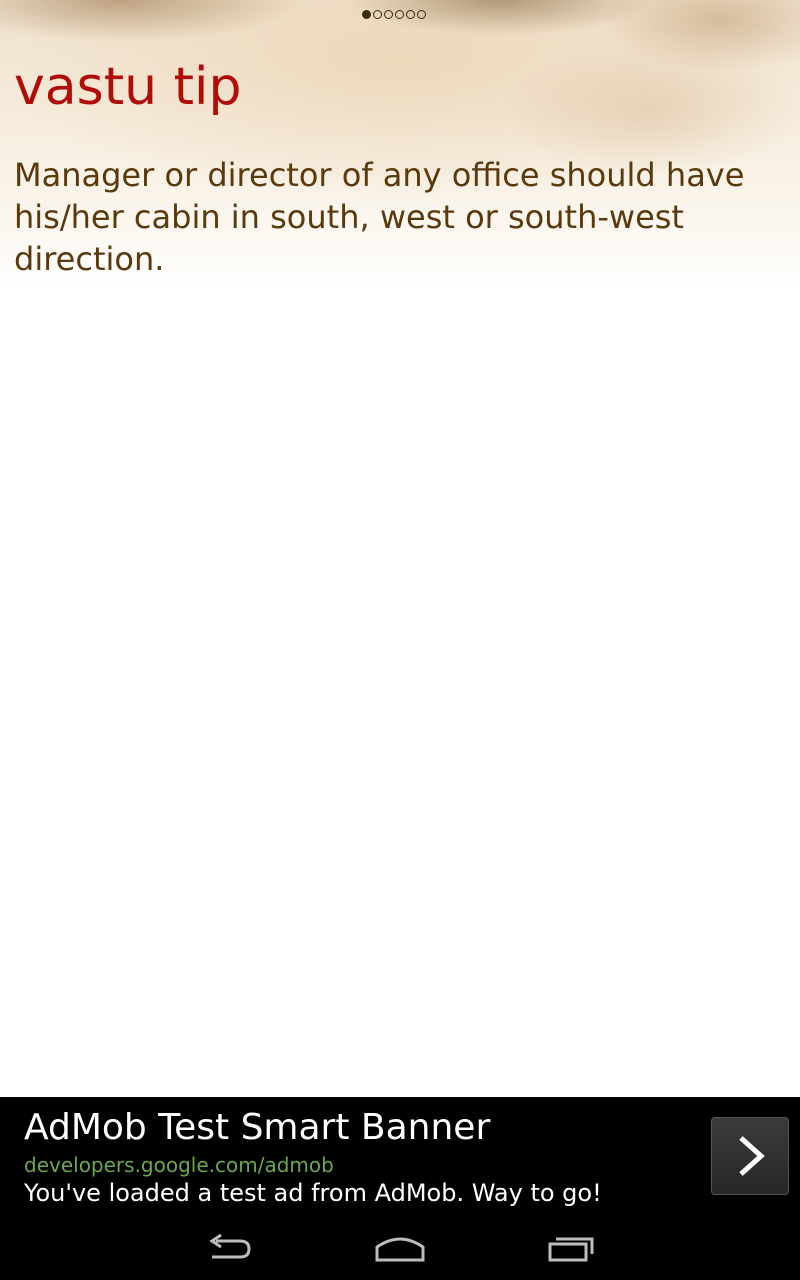  I want to click on ad-title: AdMob Test Smart Banner, so click(257, 1128).